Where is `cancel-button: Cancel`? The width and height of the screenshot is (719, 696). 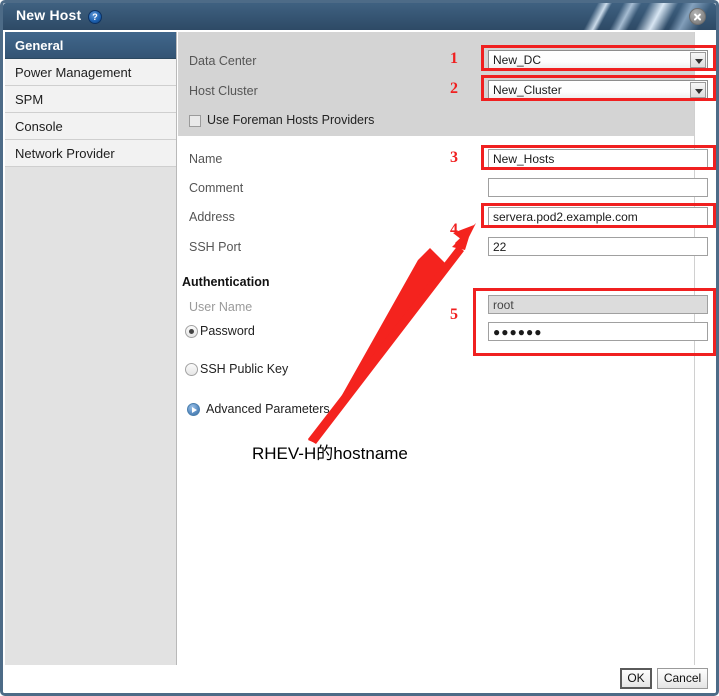
cancel-button: Cancel is located at coordinates (682, 678).